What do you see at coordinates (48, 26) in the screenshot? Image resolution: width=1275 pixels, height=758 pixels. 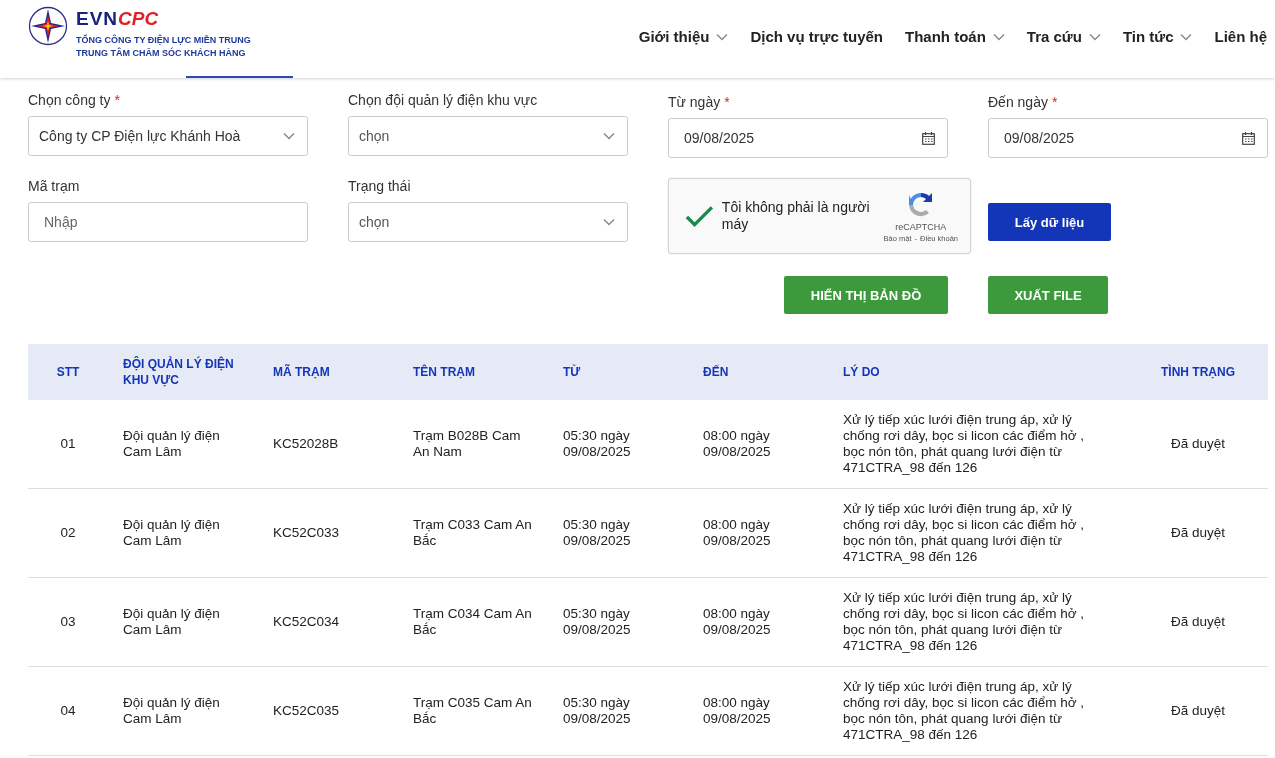 I see `logo-icon` at bounding box center [48, 26].